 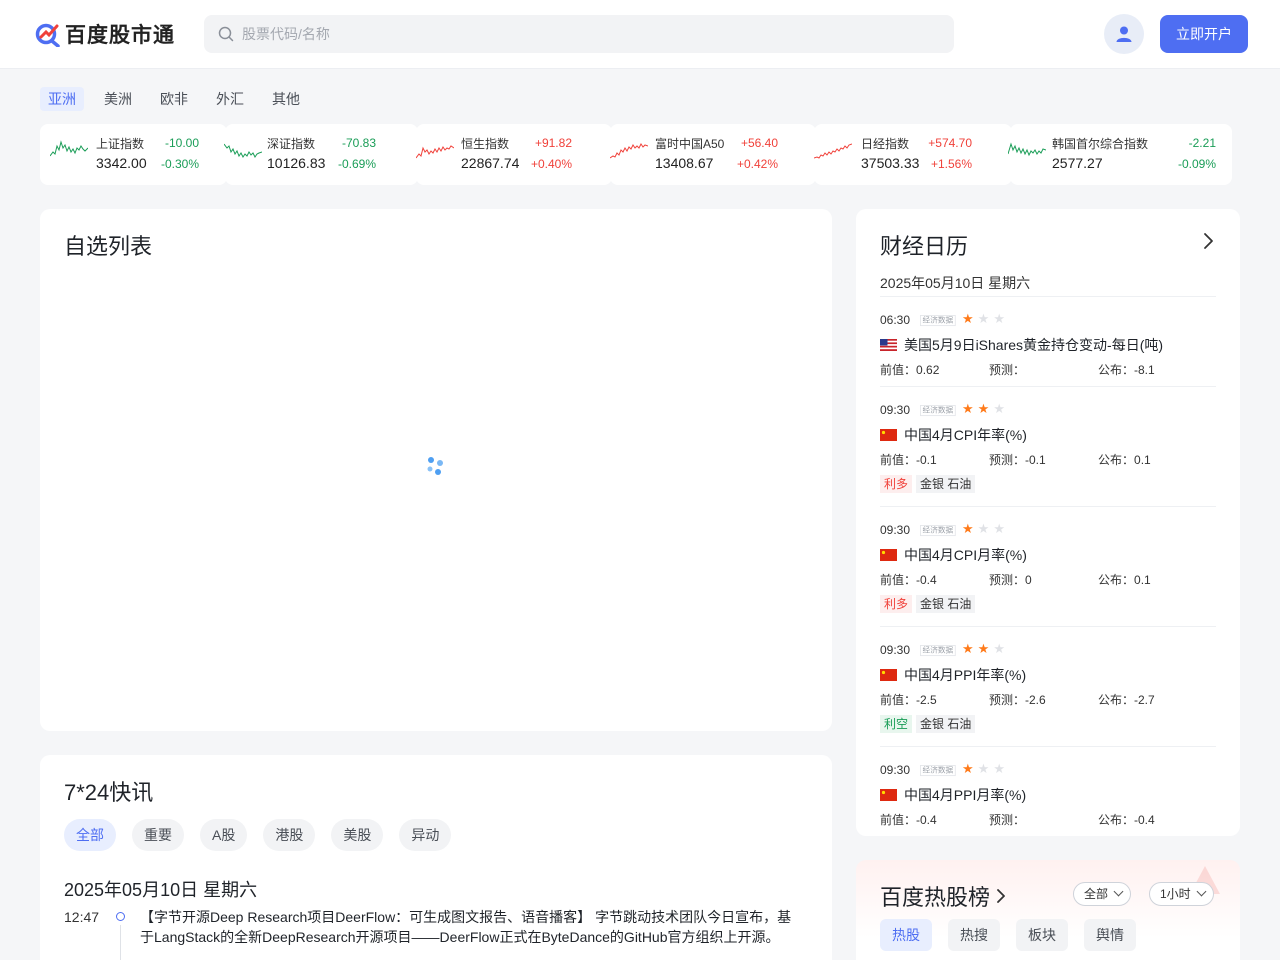 What do you see at coordinates (1048, 296) in the screenshot?
I see `divider` at bounding box center [1048, 296].